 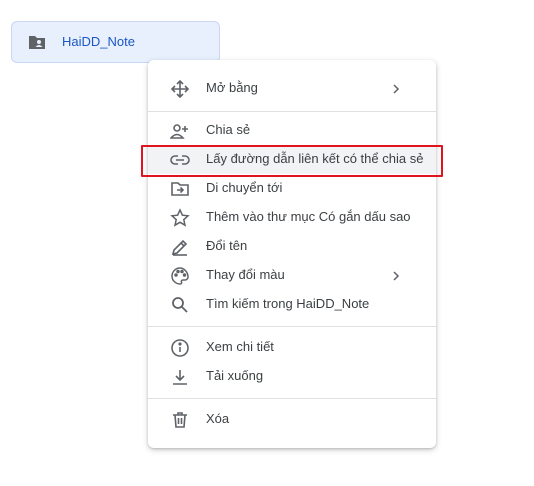 What do you see at coordinates (180, 131) in the screenshot?
I see `add-person-icon` at bounding box center [180, 131].